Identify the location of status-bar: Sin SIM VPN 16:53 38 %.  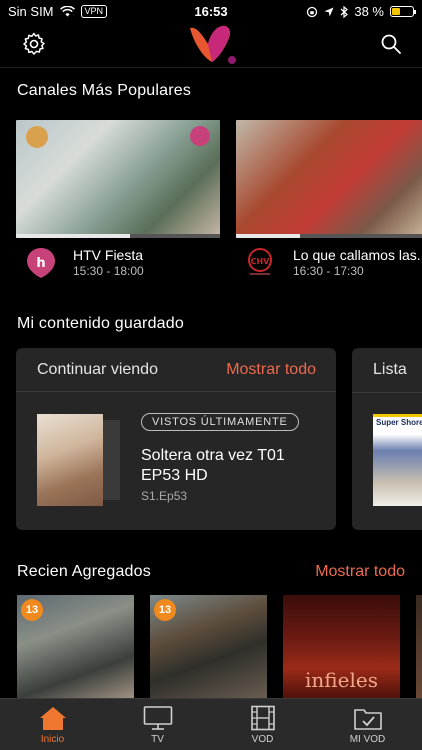
(211, 11).